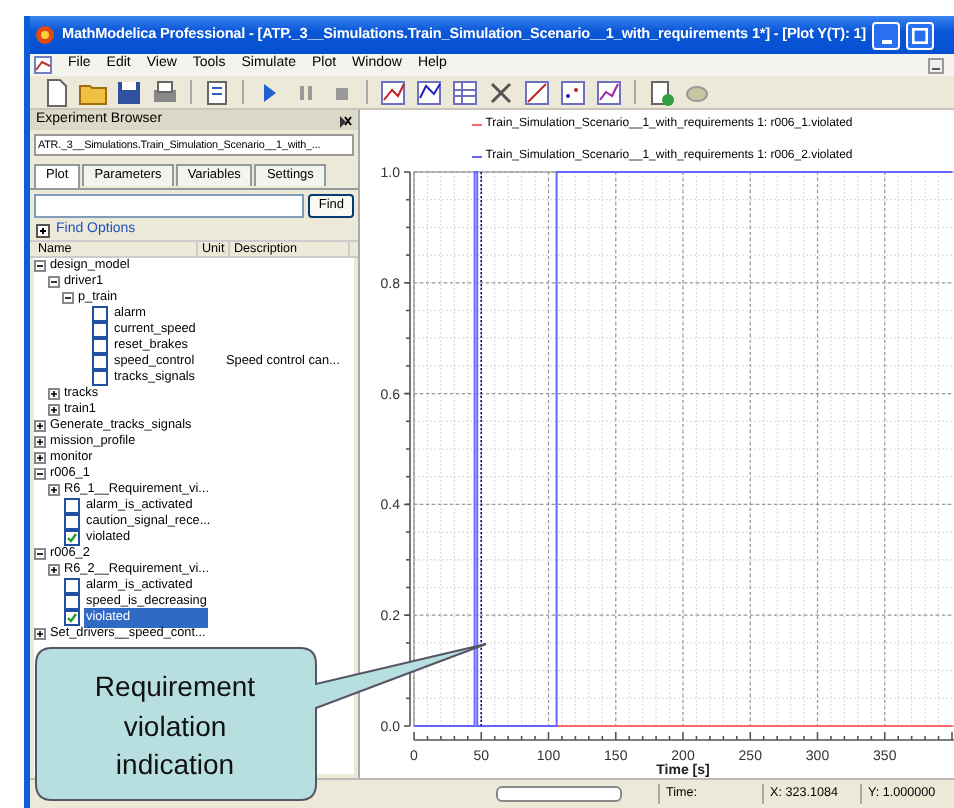  Describe the element at coordinates (175, 726) in the screenshot. I see `callout-text: Requirement violation indication` at that location.